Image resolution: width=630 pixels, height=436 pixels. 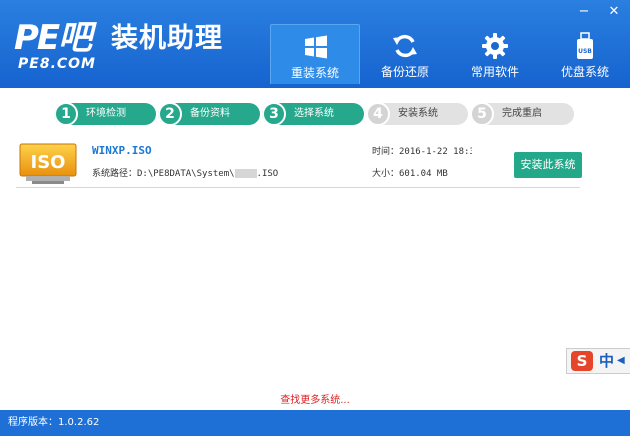 I want to click on step-3: 3 选择系统, so click(x=313, y=114).